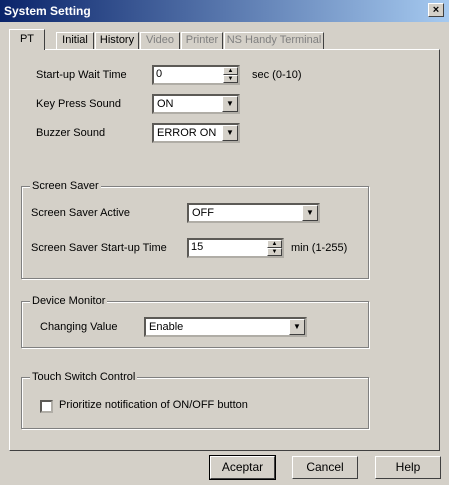 The height and width of the screenshot is (485, 449). I want to click on tab-ns-handy-terminal: NS Handy Terminal, so click(274, 40).